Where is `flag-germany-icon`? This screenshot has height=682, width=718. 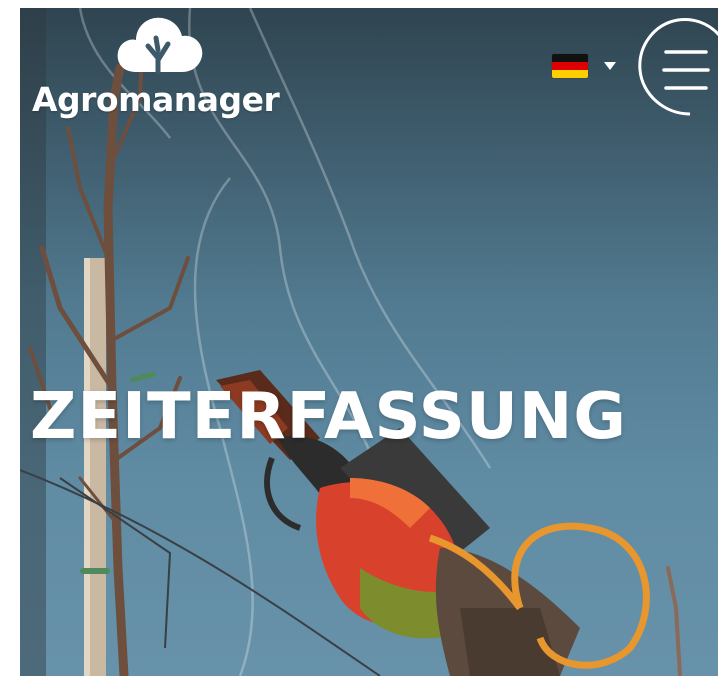
flag-germany-icon is located at coordinates (570, 66).